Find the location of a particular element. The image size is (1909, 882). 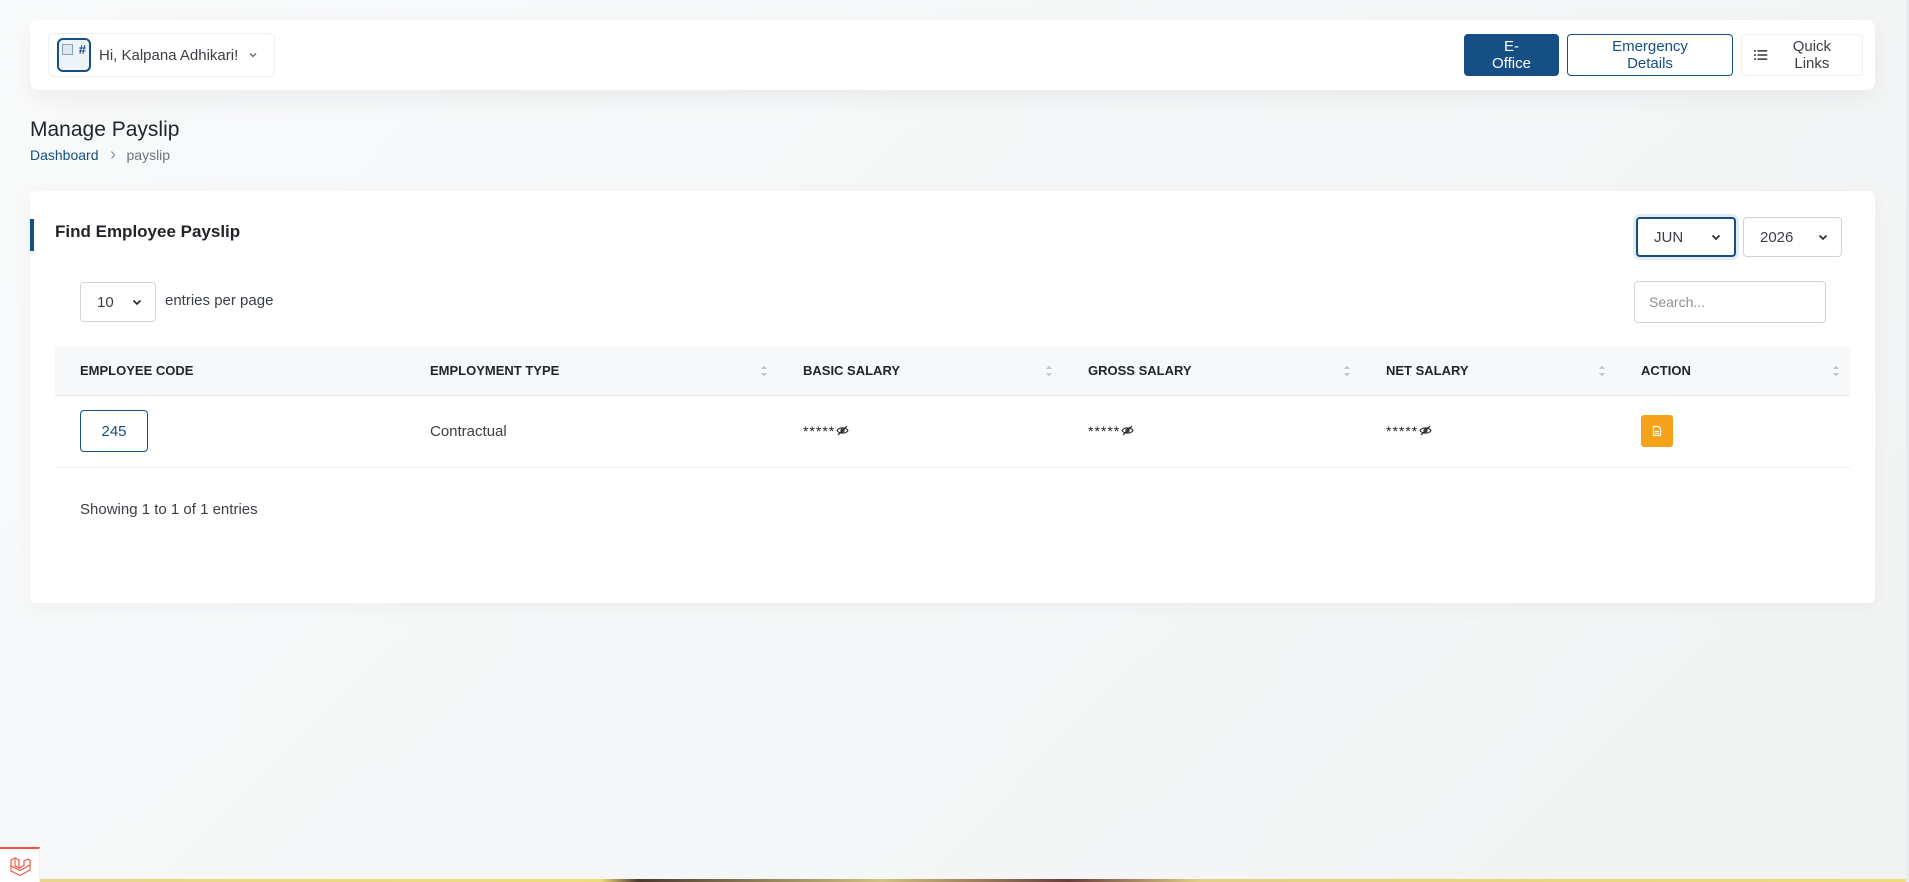

entries-per-page-select: 10 is located at coordinates (118, 302).